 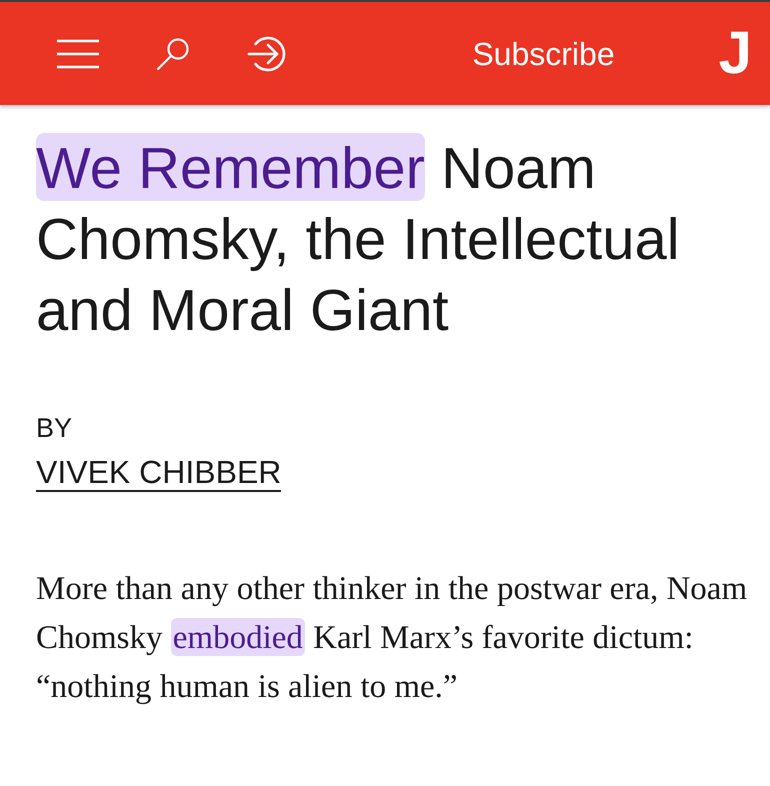 What do you see at coordinates (159, 473) in the screenshot?
I see `author-link: VIVEK CHIBBER` at bounding box center [159, 473].